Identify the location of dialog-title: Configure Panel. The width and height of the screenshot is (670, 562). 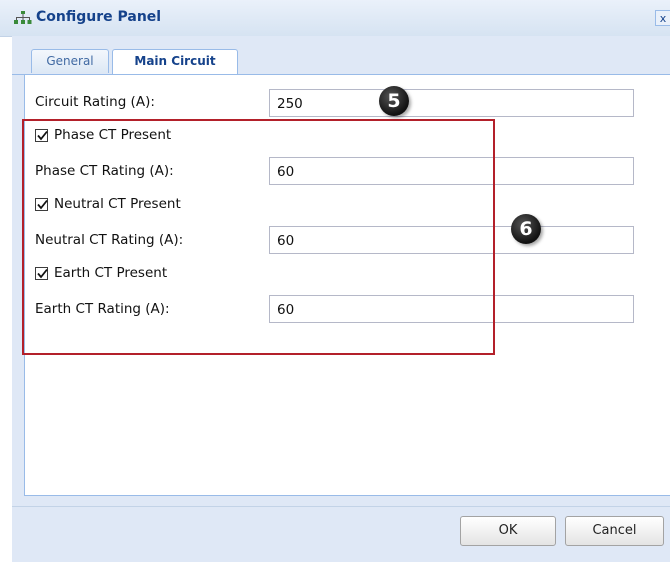
(99, 17).